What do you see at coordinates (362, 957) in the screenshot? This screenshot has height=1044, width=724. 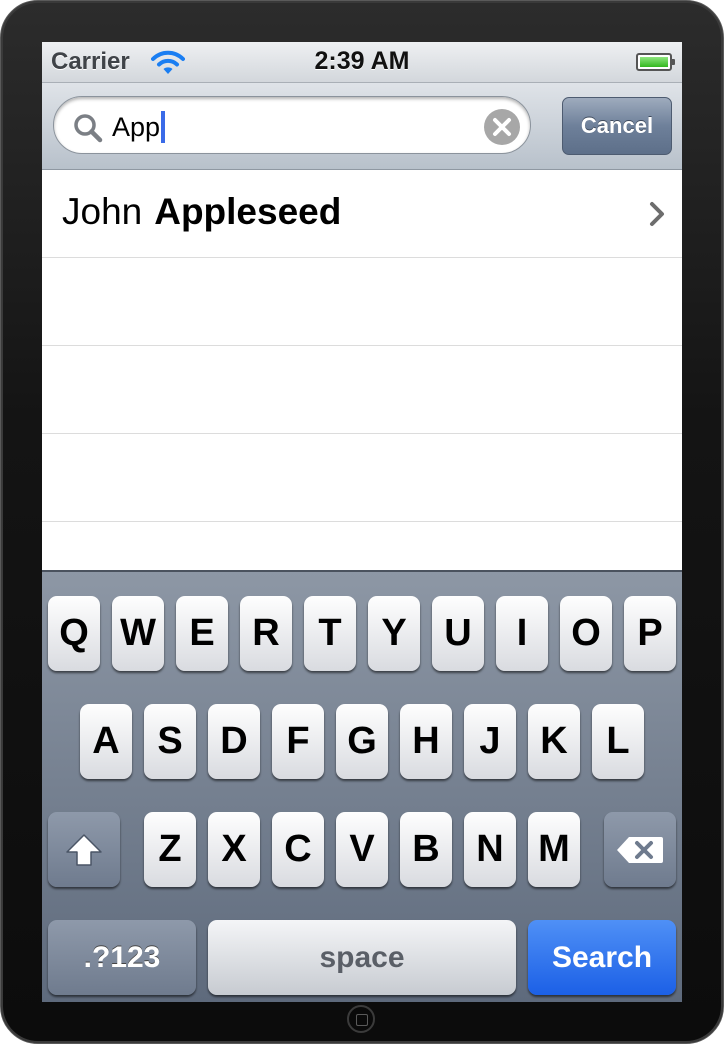 I see `space-key: space` at bounding box center [362, 957].